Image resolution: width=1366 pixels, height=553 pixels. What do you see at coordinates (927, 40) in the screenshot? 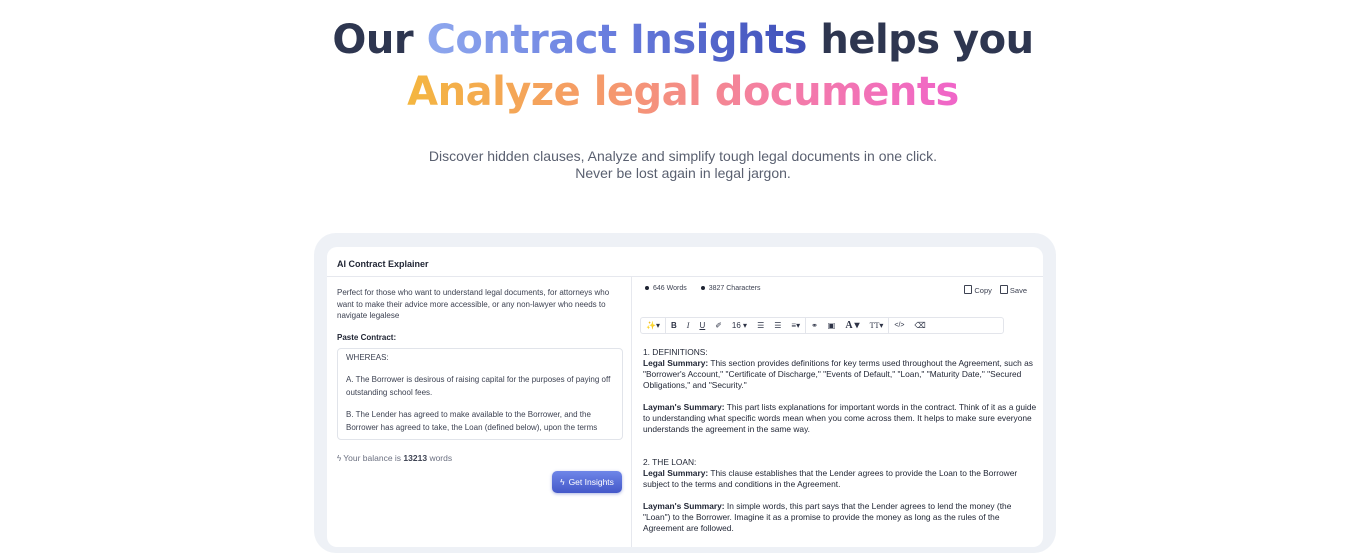
I see `hero-title-suffix: helps you` at bounding box center [927, 40].